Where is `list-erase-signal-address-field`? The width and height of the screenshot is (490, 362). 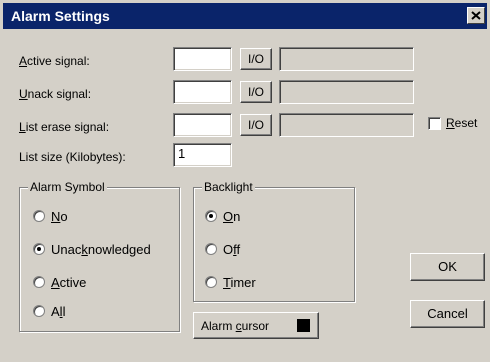
list-erase-signal-address-field is located at coordinates (346, 125).